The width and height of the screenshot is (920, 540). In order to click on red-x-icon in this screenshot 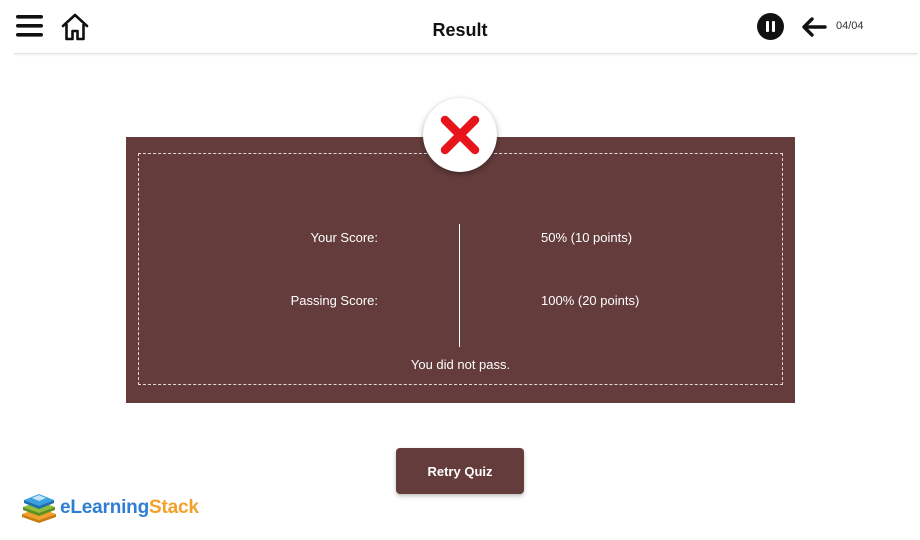, I will do `click(460, 135)`.